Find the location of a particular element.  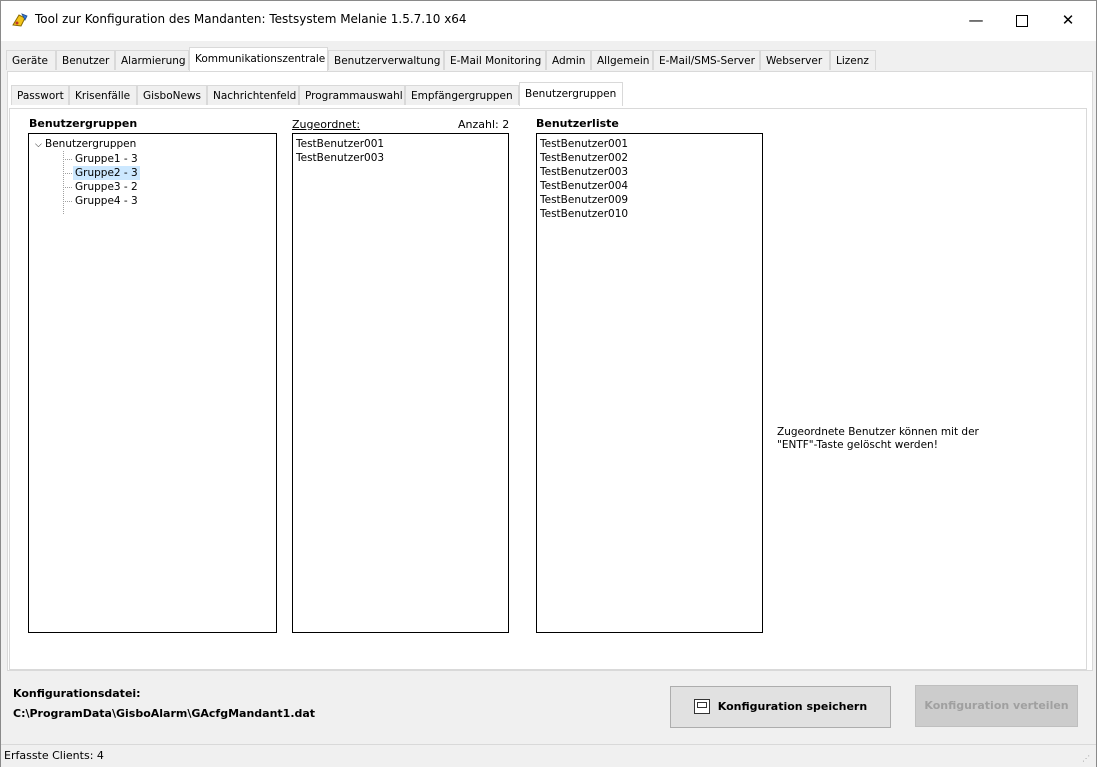

maximize-icon is located at coordinates (1022, 20).